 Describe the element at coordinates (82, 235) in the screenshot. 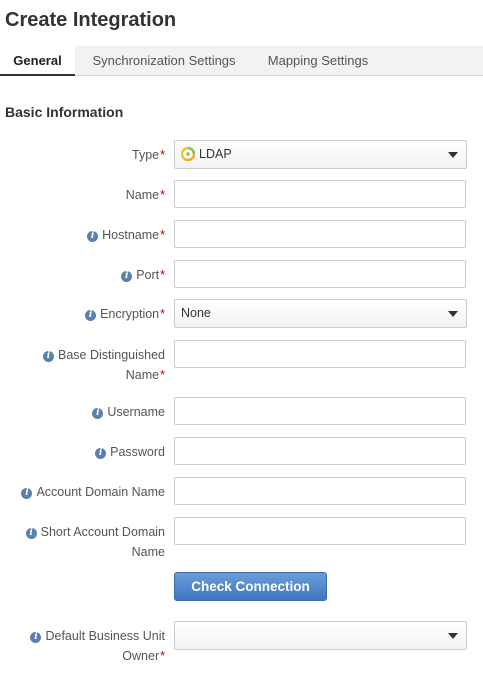

I see `hostname-label: i Hostname*` at that location.